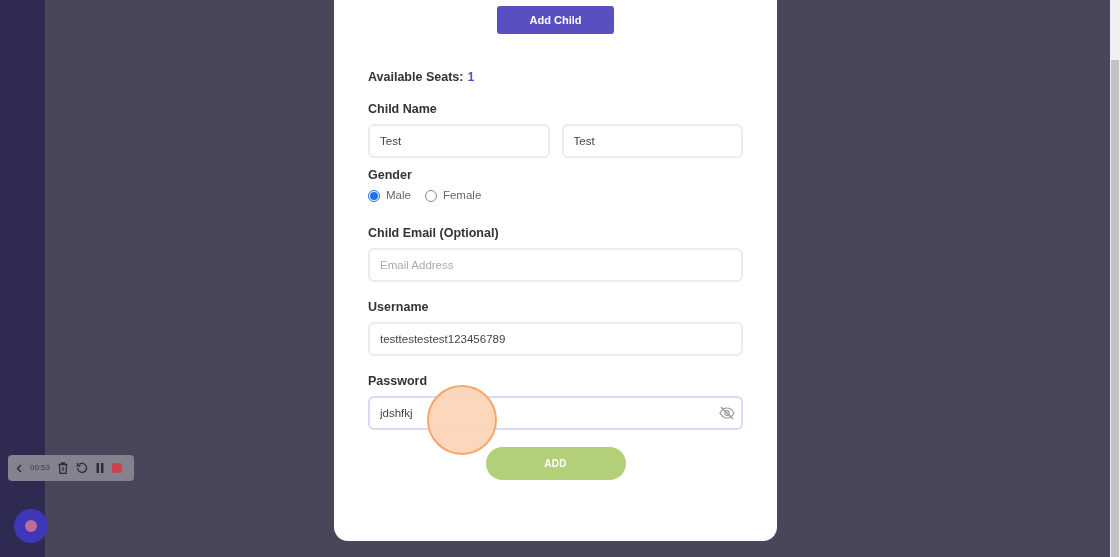  Describe the element at coordinates (403, 109) in the screenshot. I see `field-label: Child Name` at that location.